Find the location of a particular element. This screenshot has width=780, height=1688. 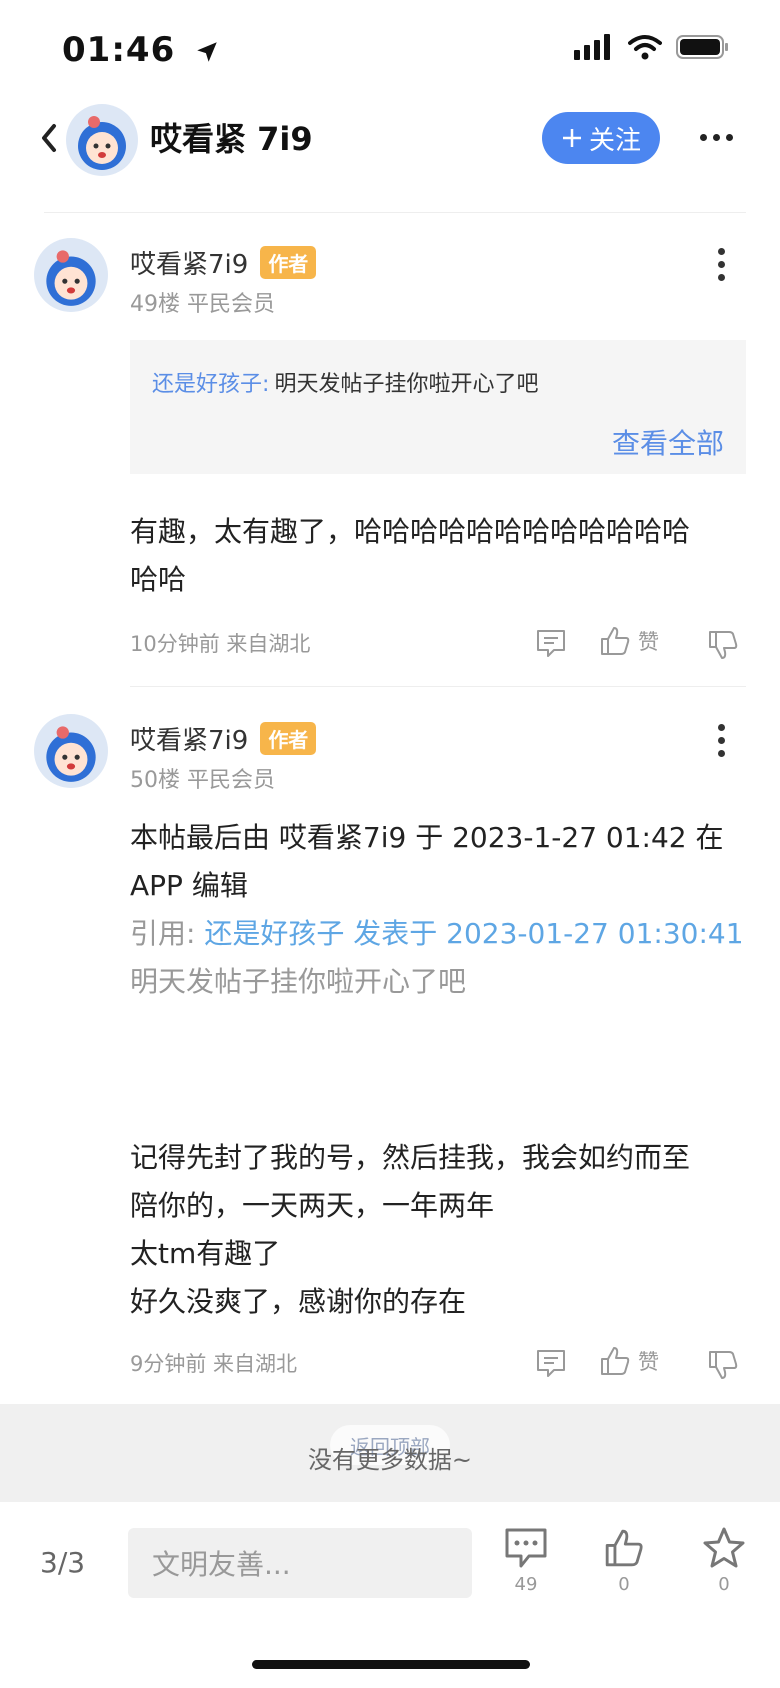

quote-line: 还是好孩子: 明天发帖子挂你啦开心了吧 is located at coordinates (345, 382).